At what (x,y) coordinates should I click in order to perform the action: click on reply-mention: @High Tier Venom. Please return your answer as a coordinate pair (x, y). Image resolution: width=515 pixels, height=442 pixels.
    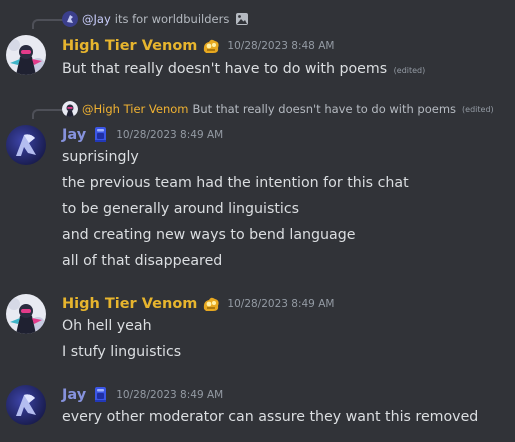
    Looking at the image, I should click on (135, 109).